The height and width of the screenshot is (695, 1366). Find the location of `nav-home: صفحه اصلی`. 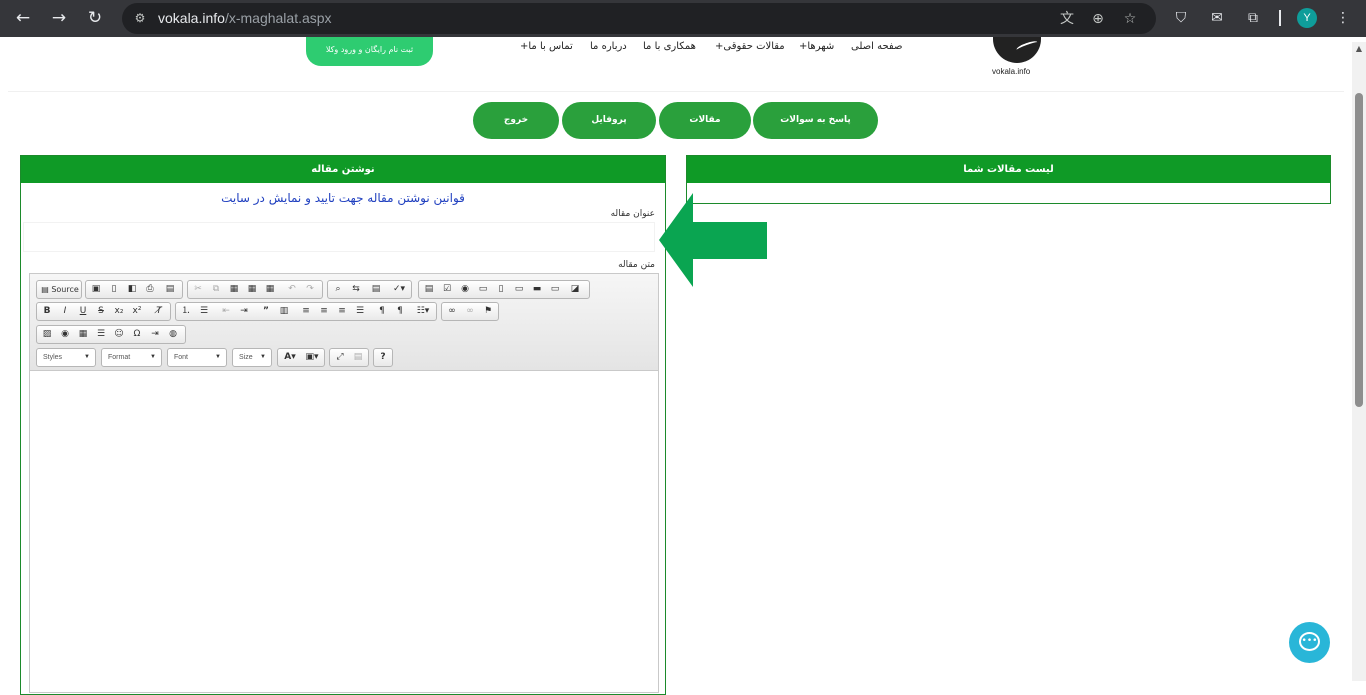

nav-home: صفحه اصلی is located at coordinates (876, 46).